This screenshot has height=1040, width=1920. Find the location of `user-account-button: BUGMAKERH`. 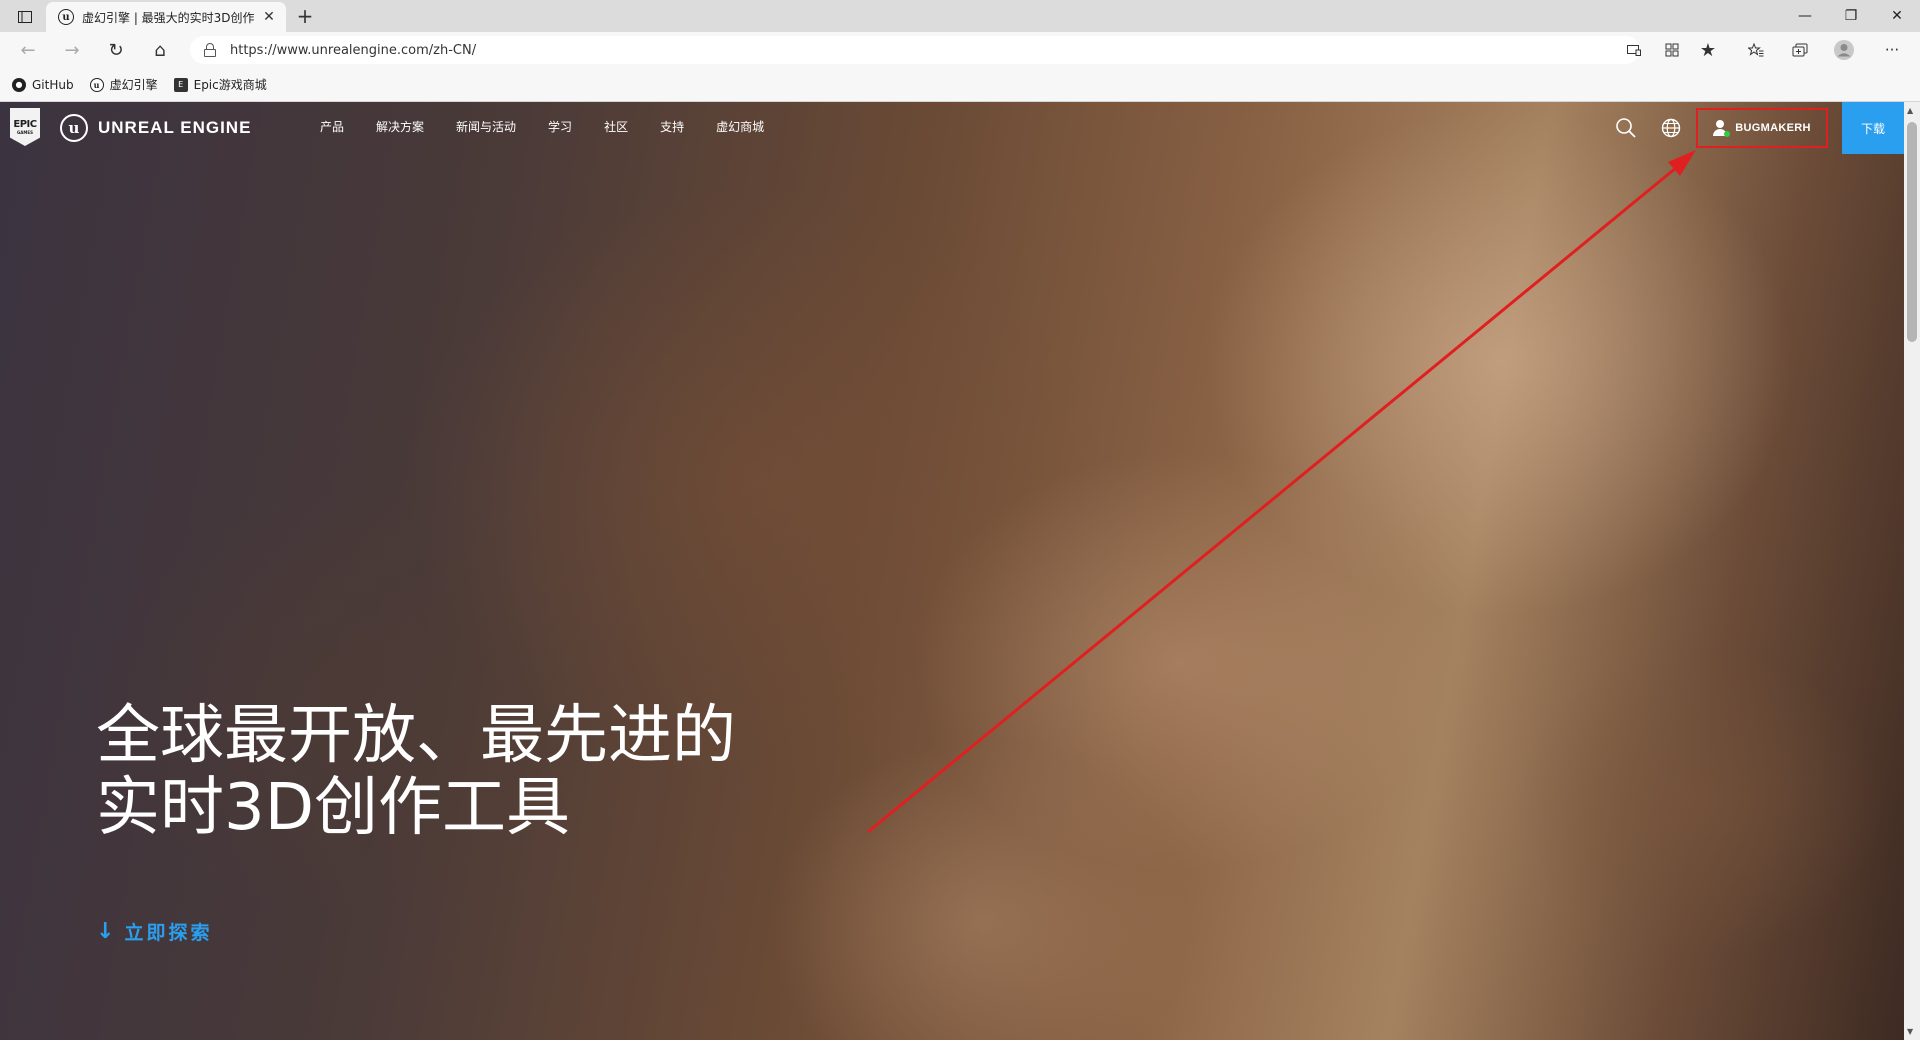

user-account-button: BUGMAKERH is located at coordinates (1762, 128).